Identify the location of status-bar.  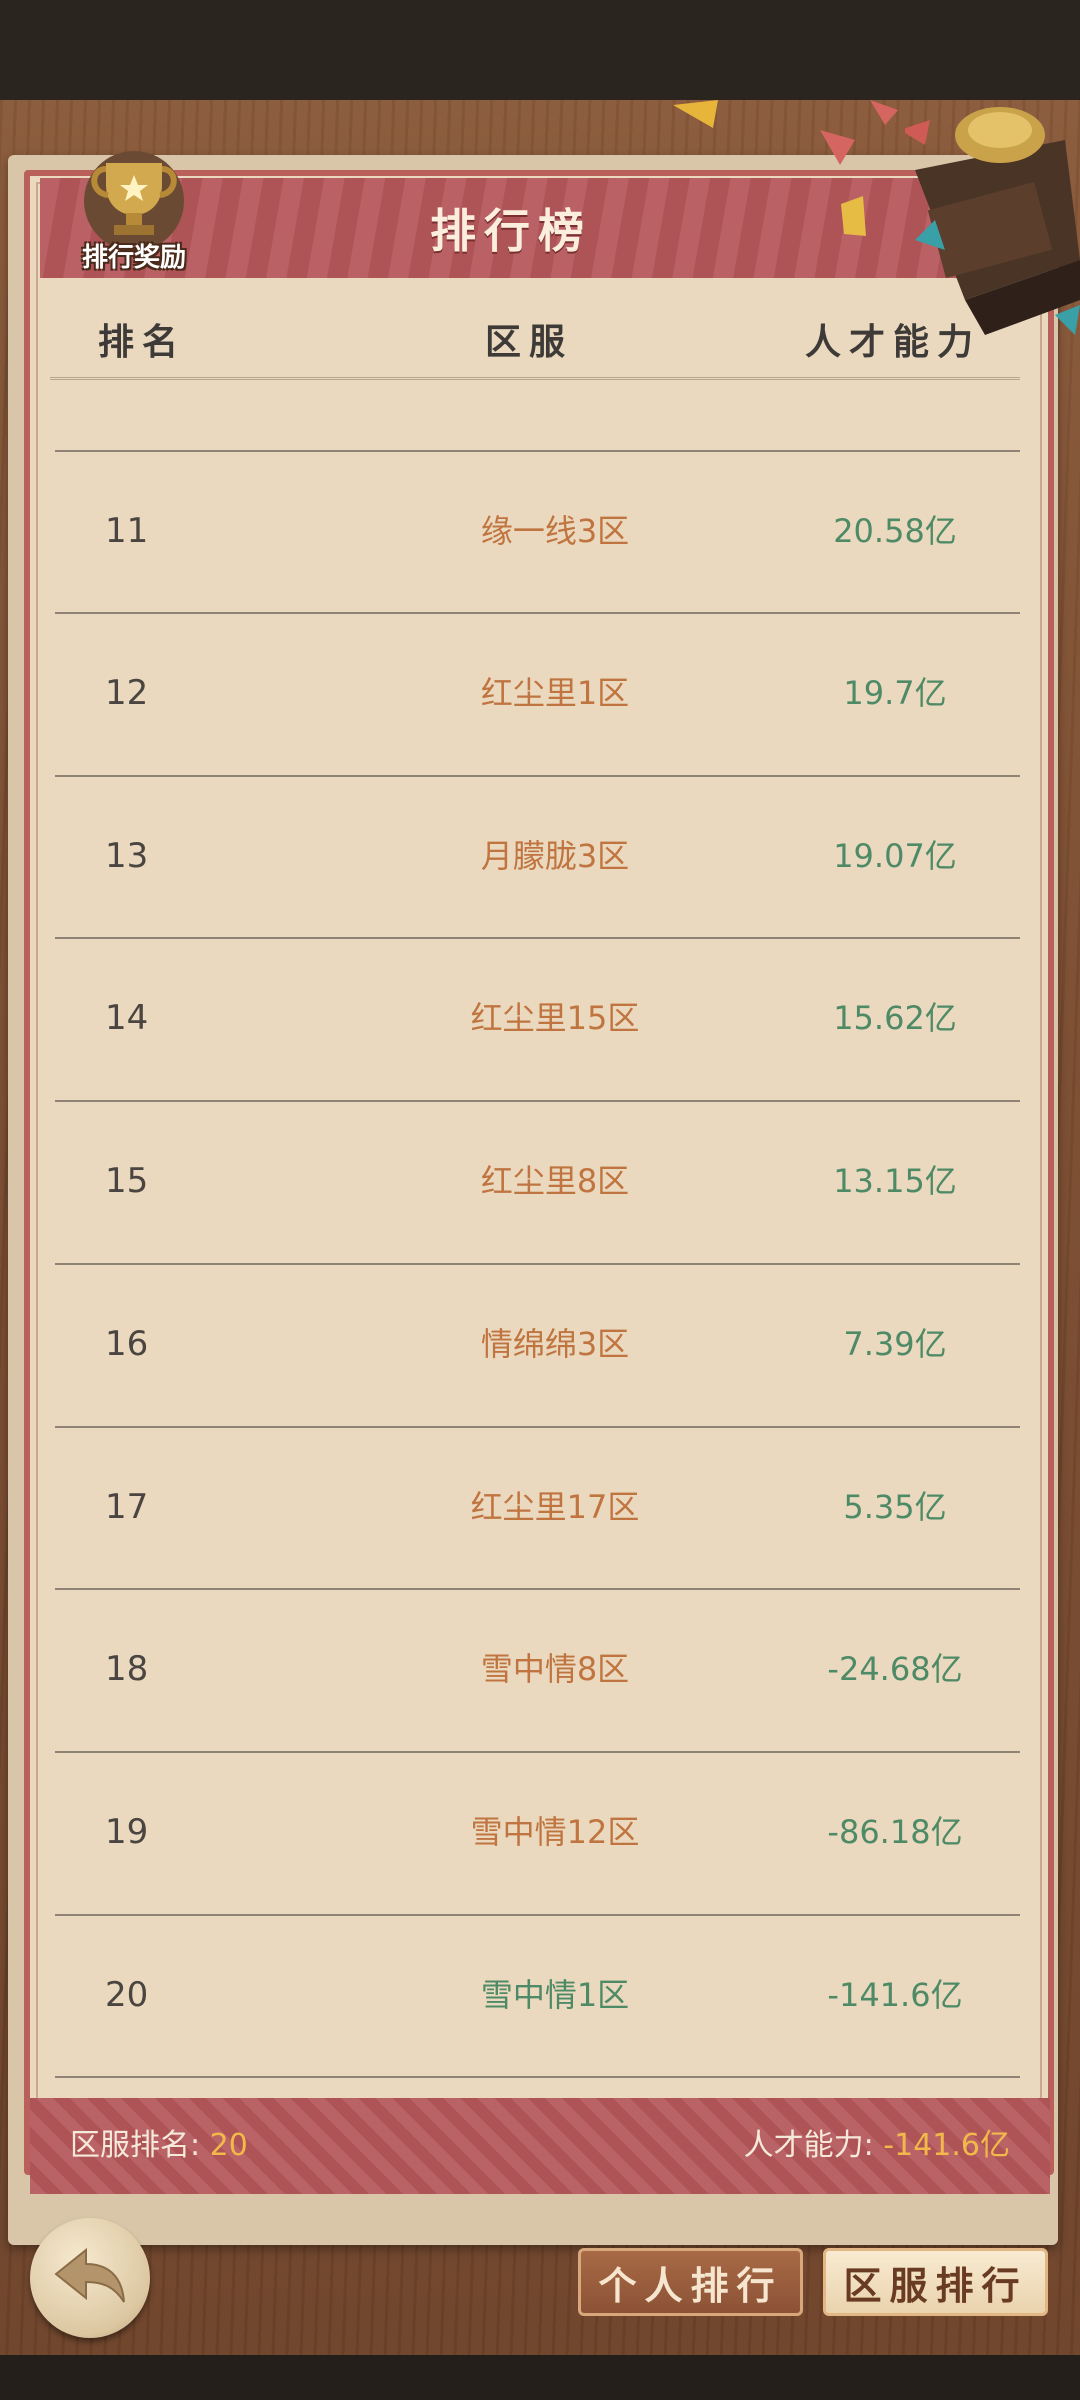
(540, 50).